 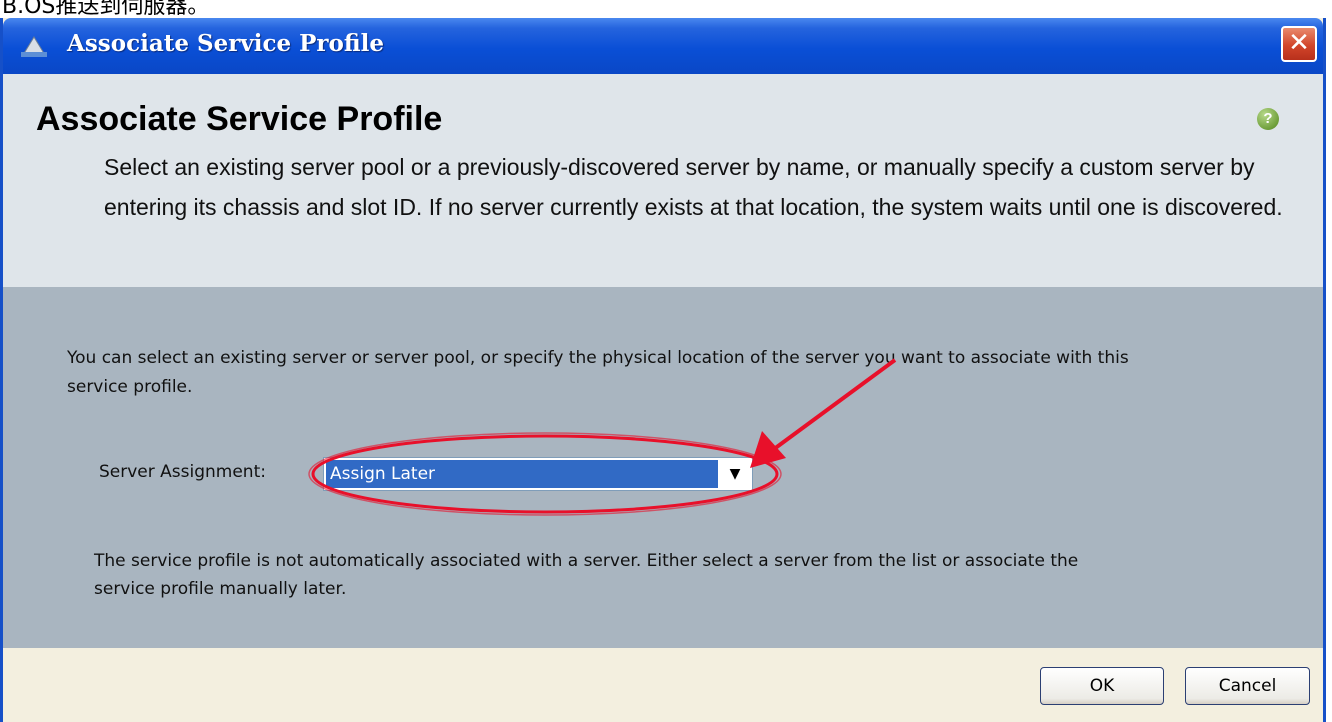 I want to click on help-icon: ?, so click(x=1268, y=119).